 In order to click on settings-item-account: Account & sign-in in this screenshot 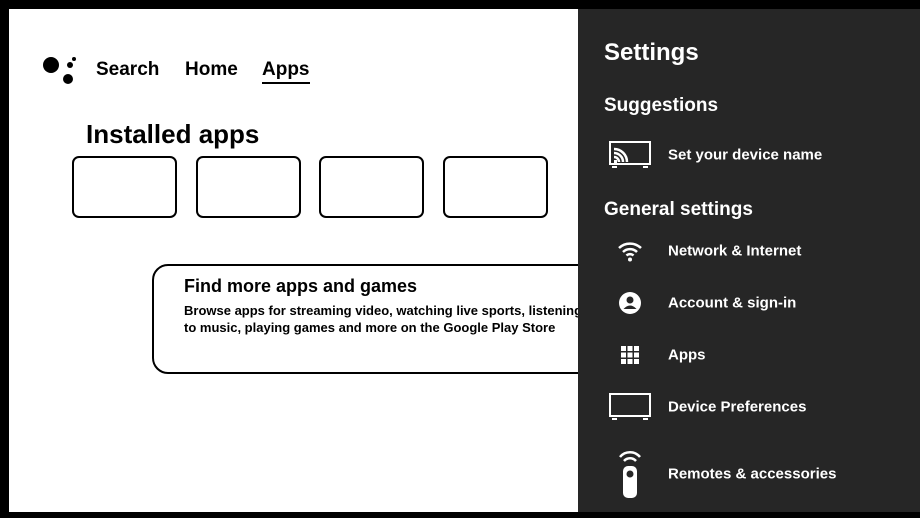, I will do `click(749, 303)`.